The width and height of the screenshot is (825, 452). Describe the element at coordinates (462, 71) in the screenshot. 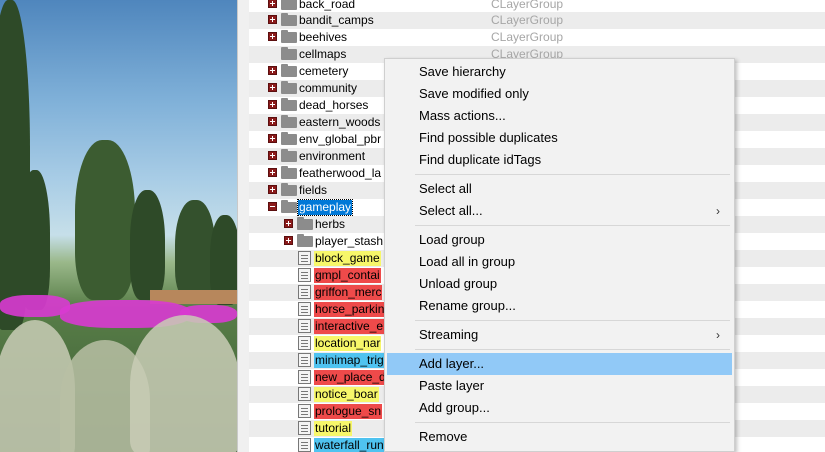

I see `menu-item-label: Save hierarchy` at that location.